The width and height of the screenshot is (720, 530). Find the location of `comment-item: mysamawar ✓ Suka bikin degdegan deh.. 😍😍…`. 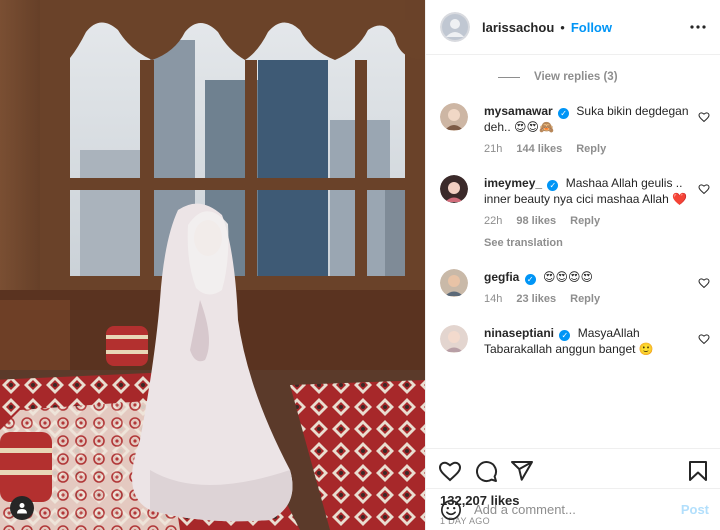

comment-item: mysamawar ✓ Suka bikin degdegan deh.. 😍😍… is located at coordinates (575, 130).